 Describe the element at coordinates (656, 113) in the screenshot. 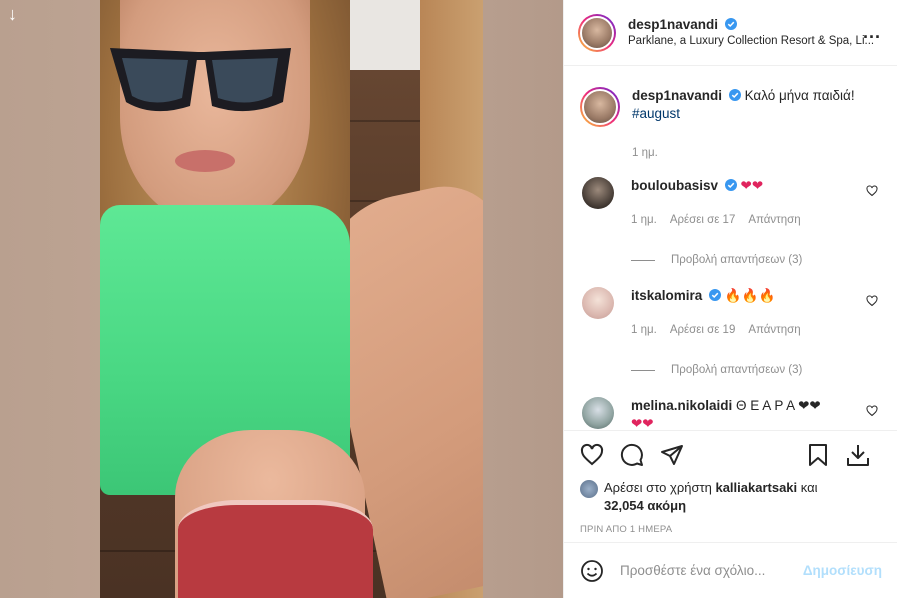

I see `hashtag-link: #august` at that location.